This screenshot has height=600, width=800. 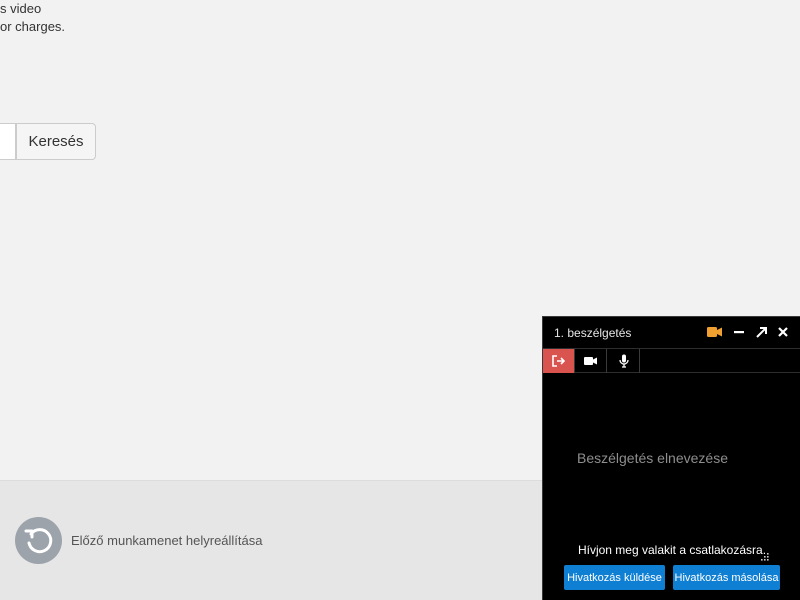 I want to click on copy-link-button: Hivatkozás másolása, so click(x=726, y=577).